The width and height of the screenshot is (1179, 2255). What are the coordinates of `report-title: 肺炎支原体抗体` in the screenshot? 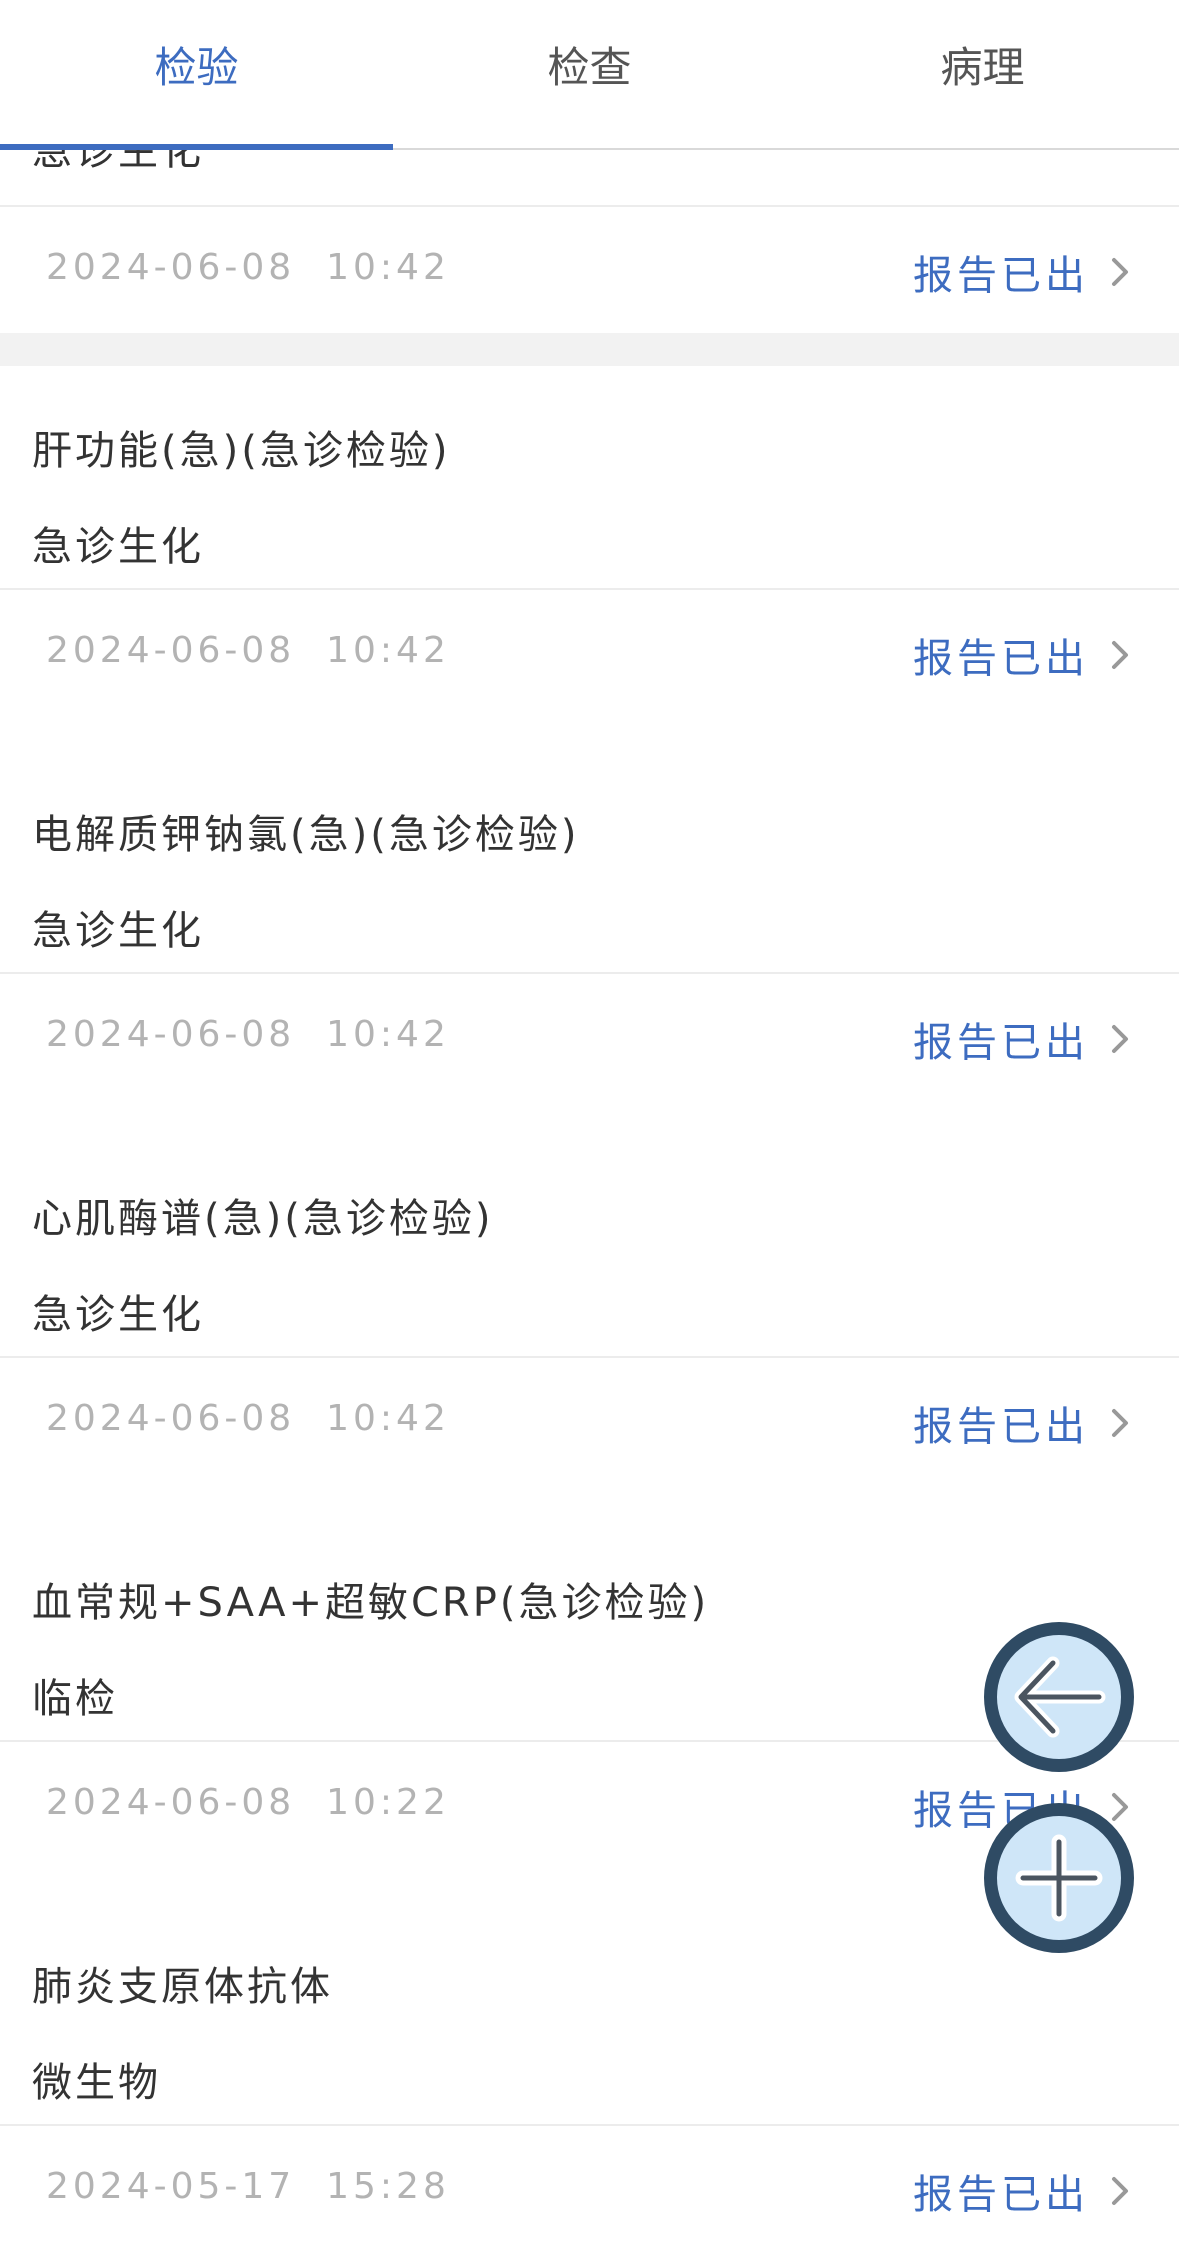 It's located at (182, 1987).